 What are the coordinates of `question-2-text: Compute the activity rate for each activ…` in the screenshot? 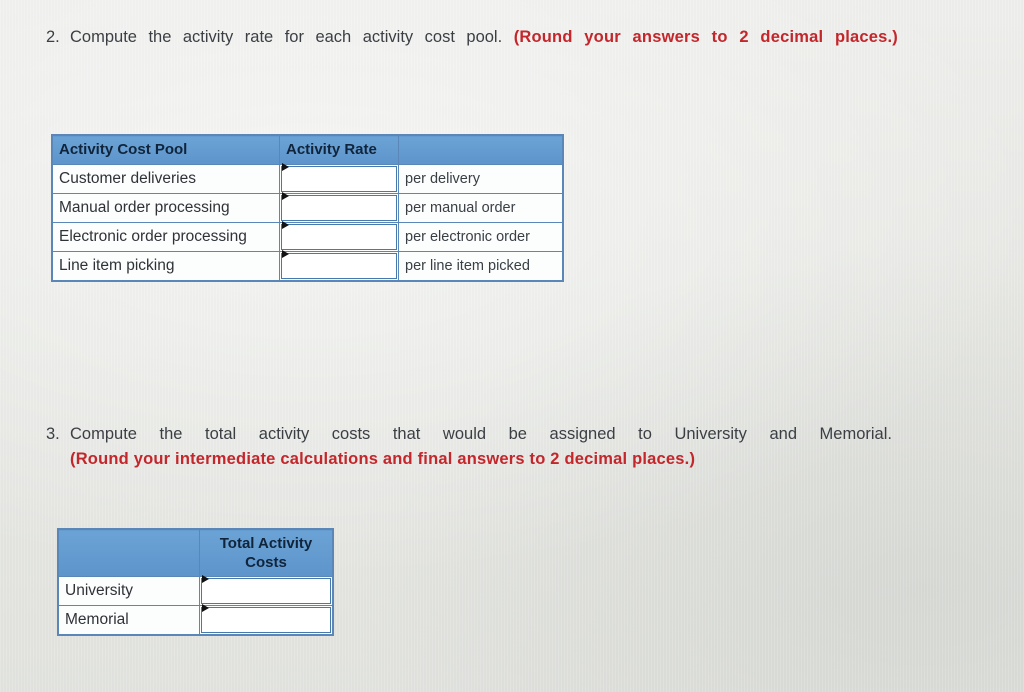 It's located at (484, 37).